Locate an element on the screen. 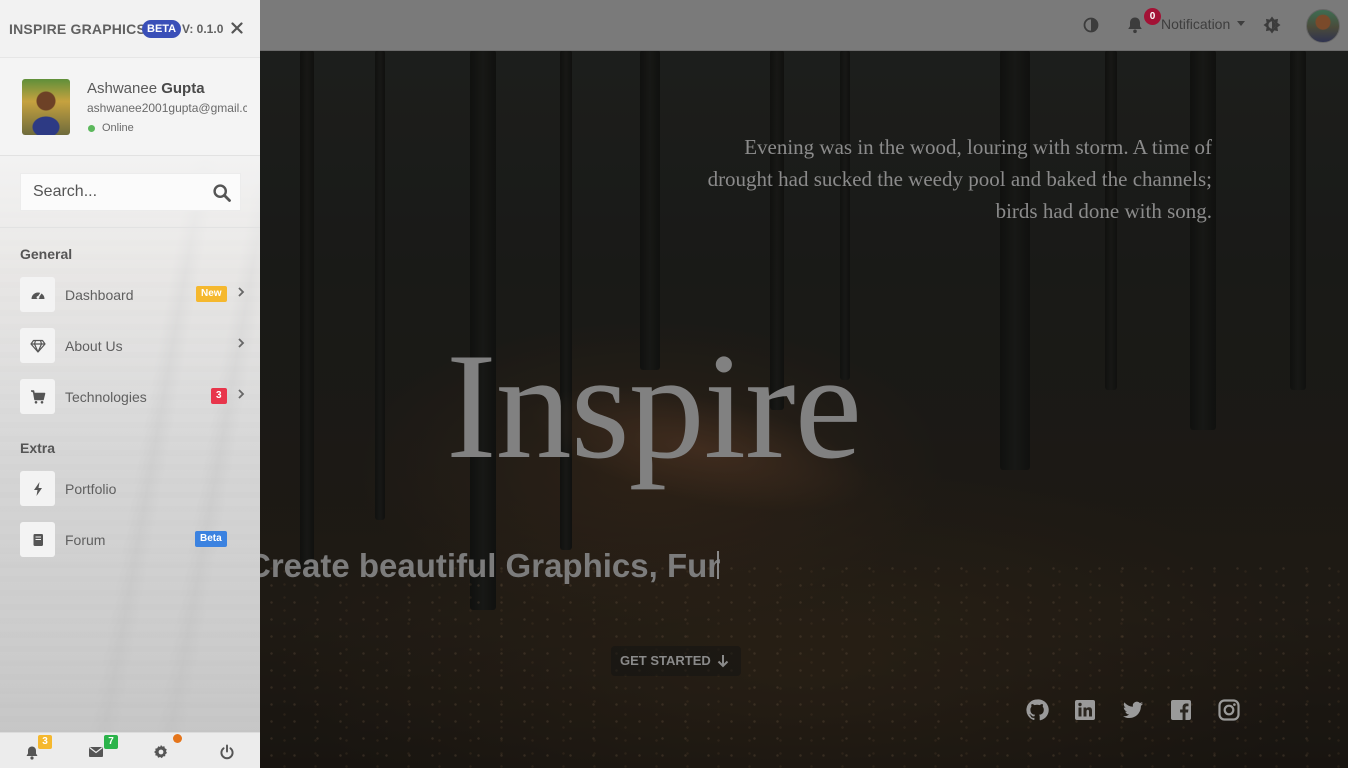 Image resolution: width=1348 pixels, height=768 pixels. diamond-icon-box is located at coordinates (37, 345).